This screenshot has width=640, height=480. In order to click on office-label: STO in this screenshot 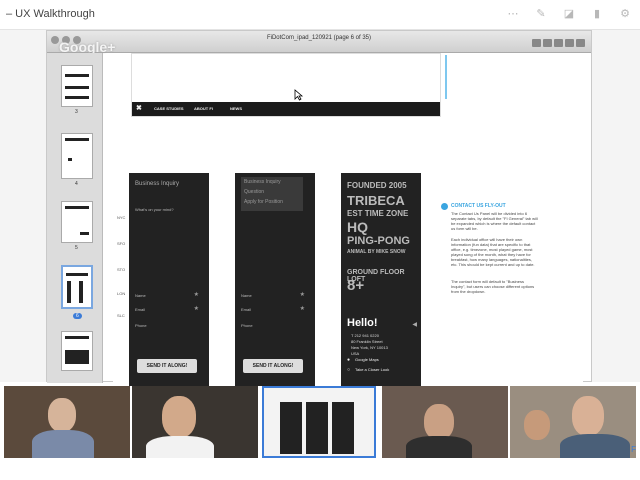, I will do `click(121, 269)`.